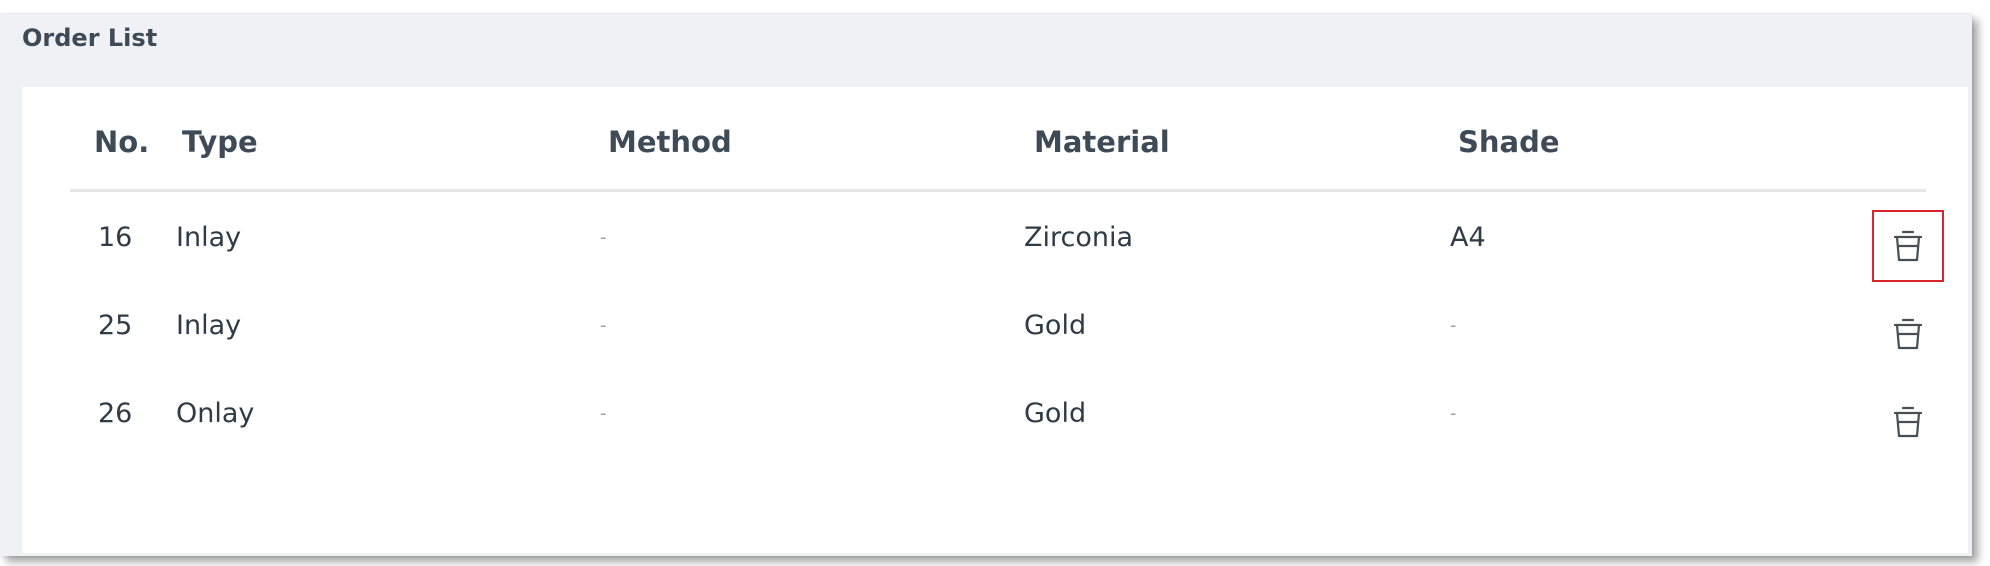 The image size is (1990, 566). What do you see at coordinates (115, 413) in the screenshot?
I see `cell-no: 26` at bounding box center [115, 413].